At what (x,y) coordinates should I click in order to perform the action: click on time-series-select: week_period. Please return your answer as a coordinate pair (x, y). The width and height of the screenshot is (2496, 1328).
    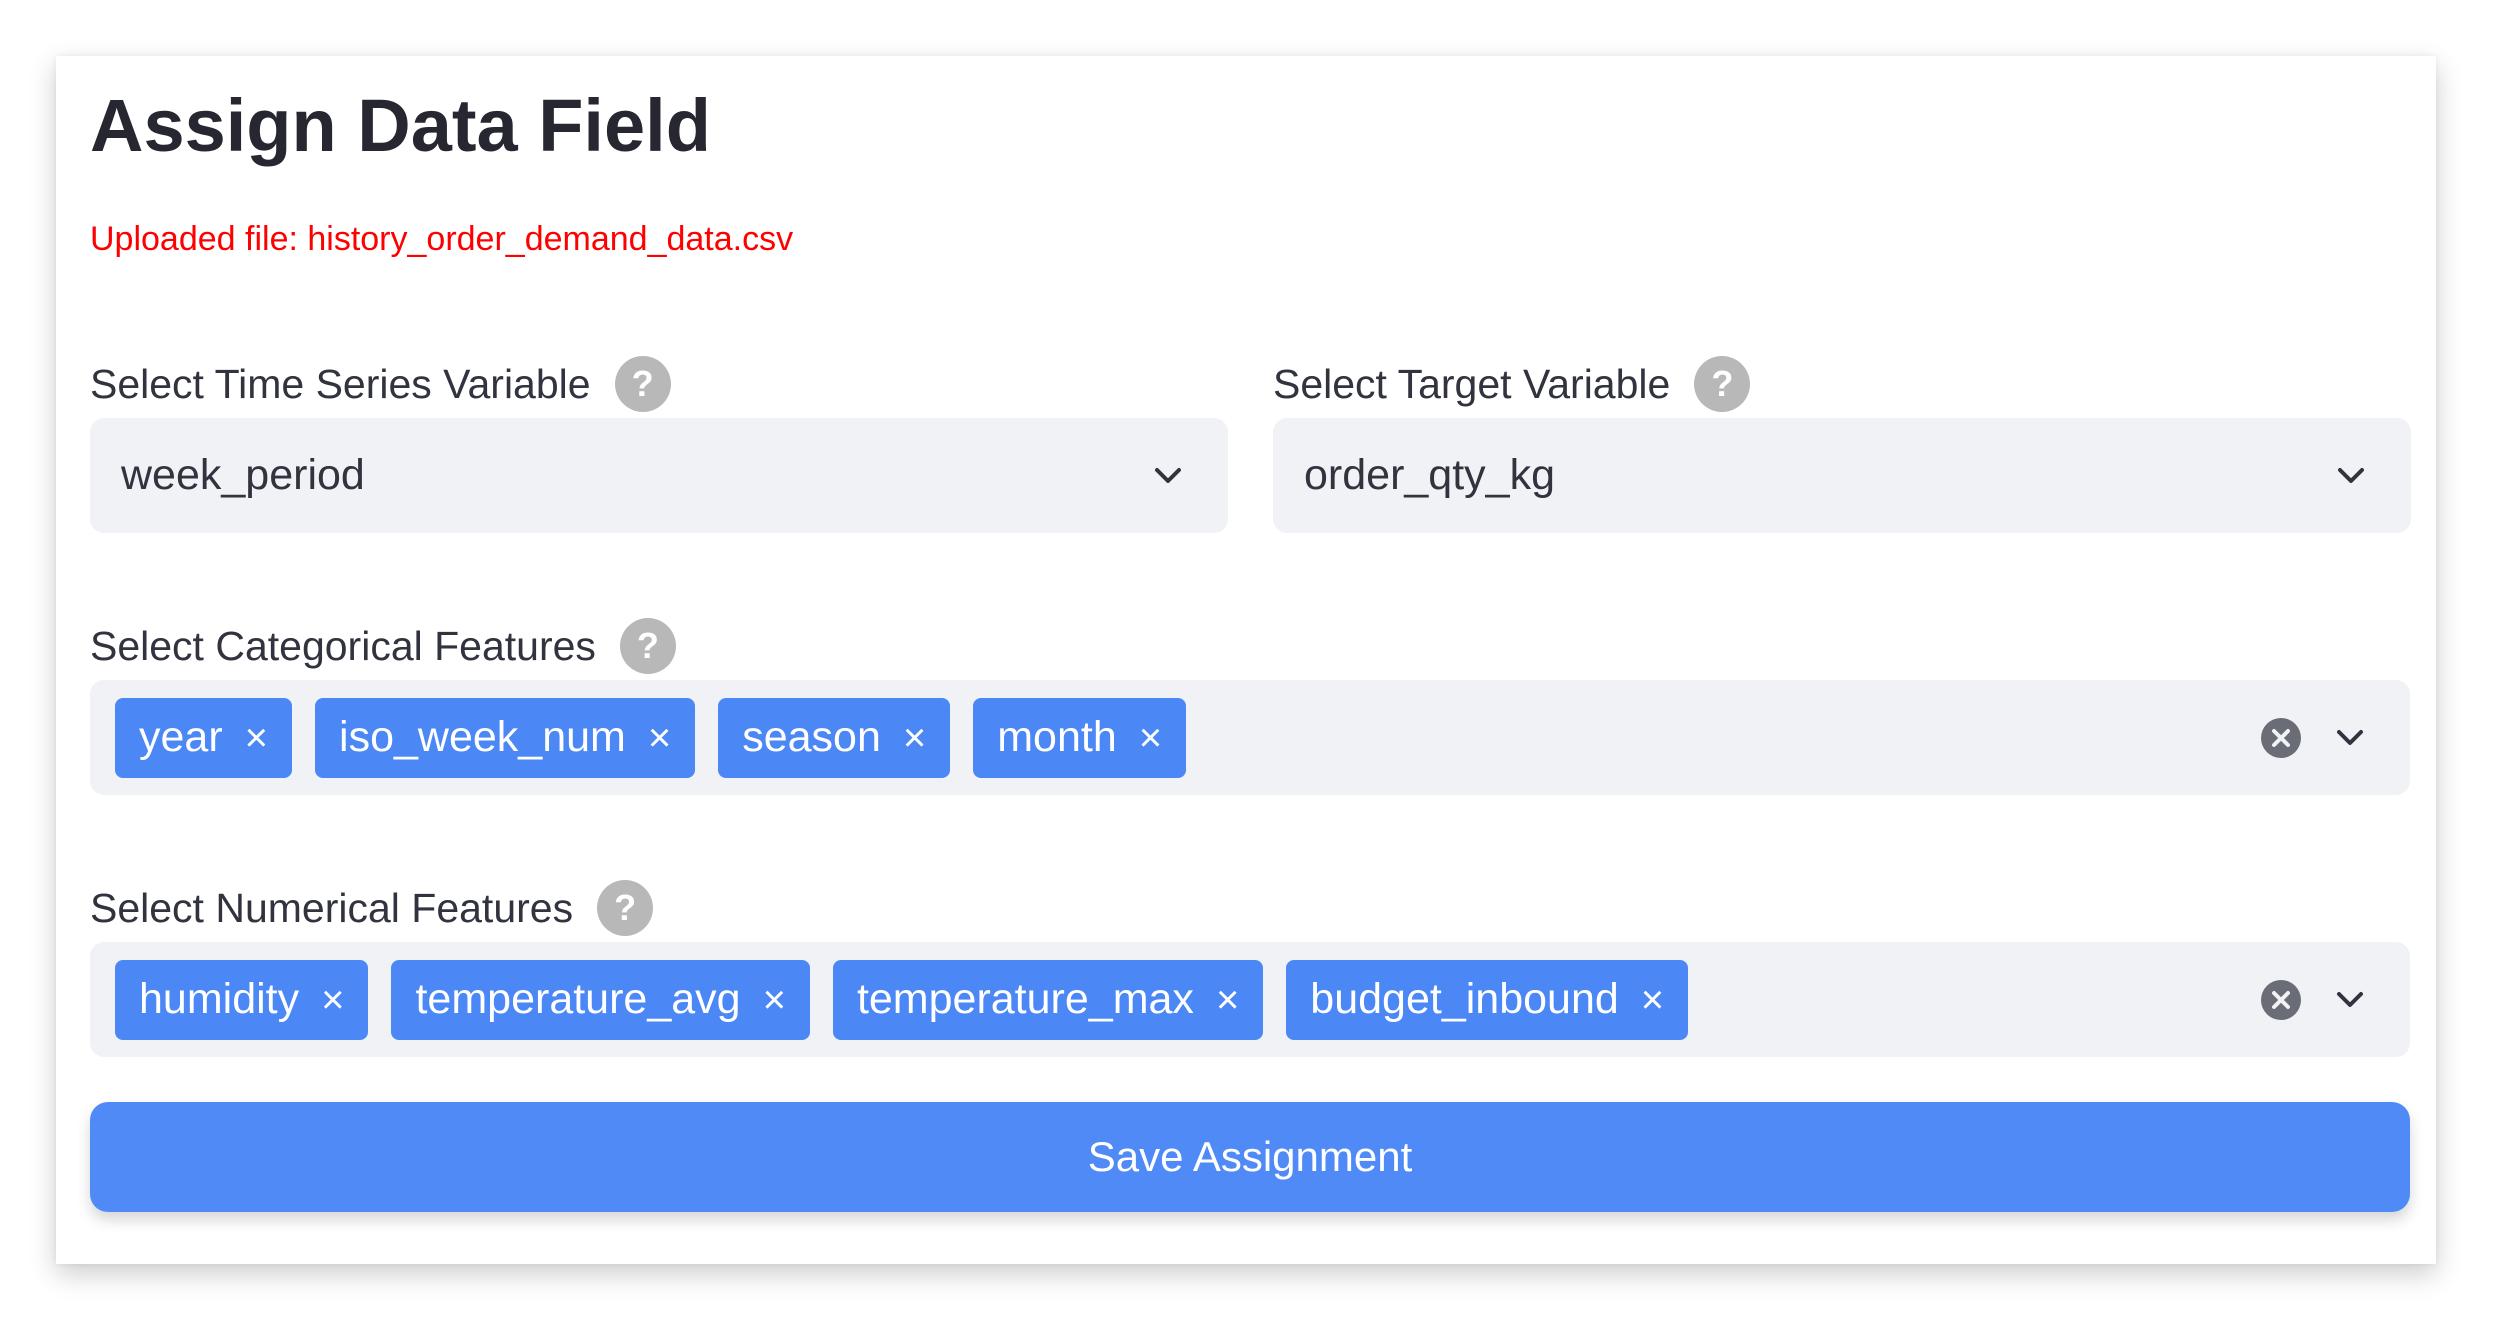
    Looking at the image, I should click on (659, 475).